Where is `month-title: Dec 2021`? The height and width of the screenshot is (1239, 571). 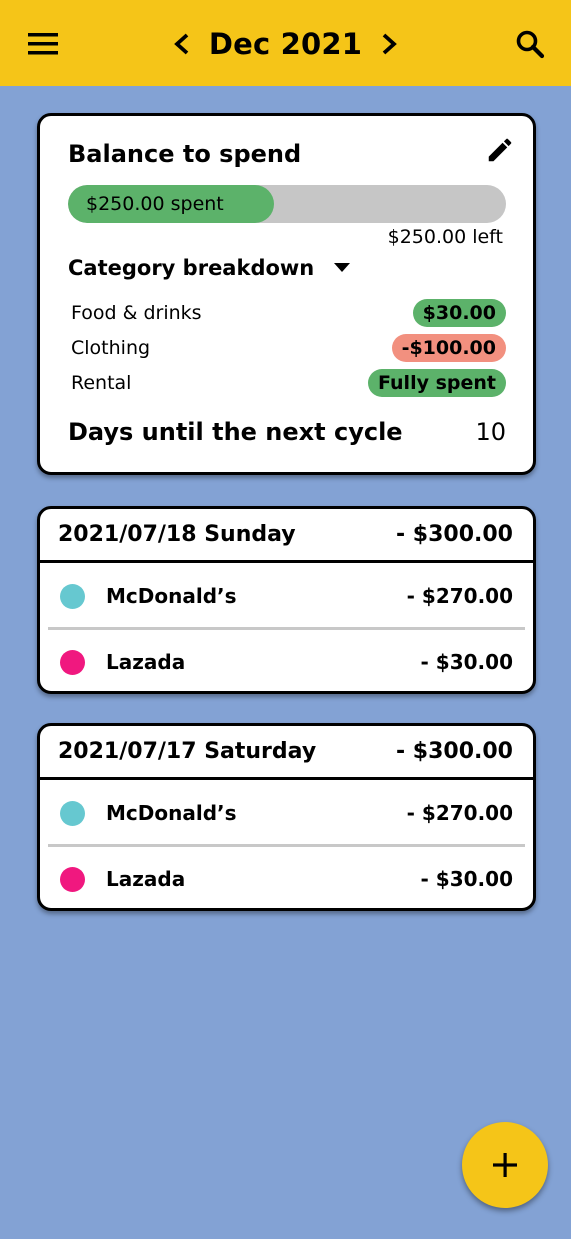 month-title: Dec 2021 is located at coordinates (285, 44).